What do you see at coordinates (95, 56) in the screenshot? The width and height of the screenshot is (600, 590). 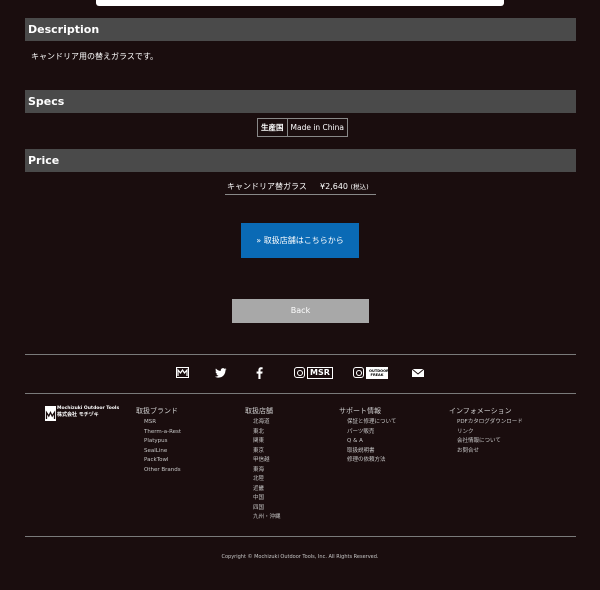 I see `description-text: キャンドリア用の替えガラスです。` at bounding box center [95, 56].